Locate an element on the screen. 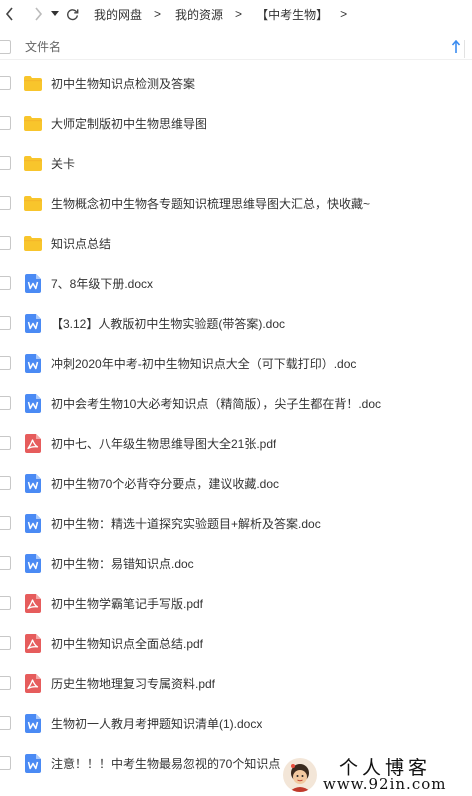  file-row: 初中七、八年级生物思维导图大全21张.pdf is located at coordinates (236, 443).